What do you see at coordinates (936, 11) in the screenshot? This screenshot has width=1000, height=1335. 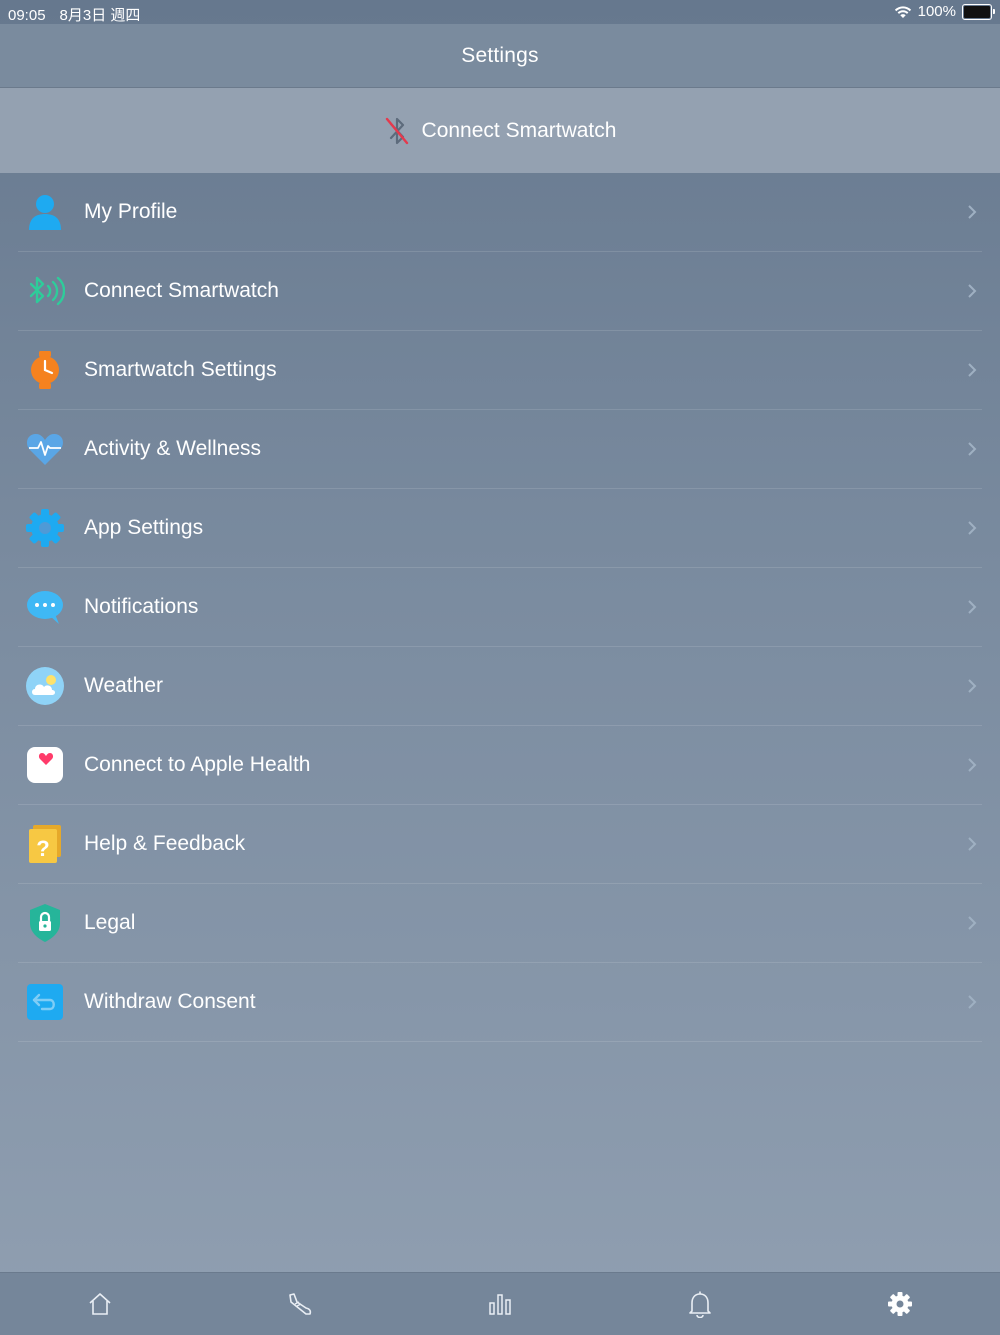 I see `battery-percent: 100%` at bounding box center [936, 11].